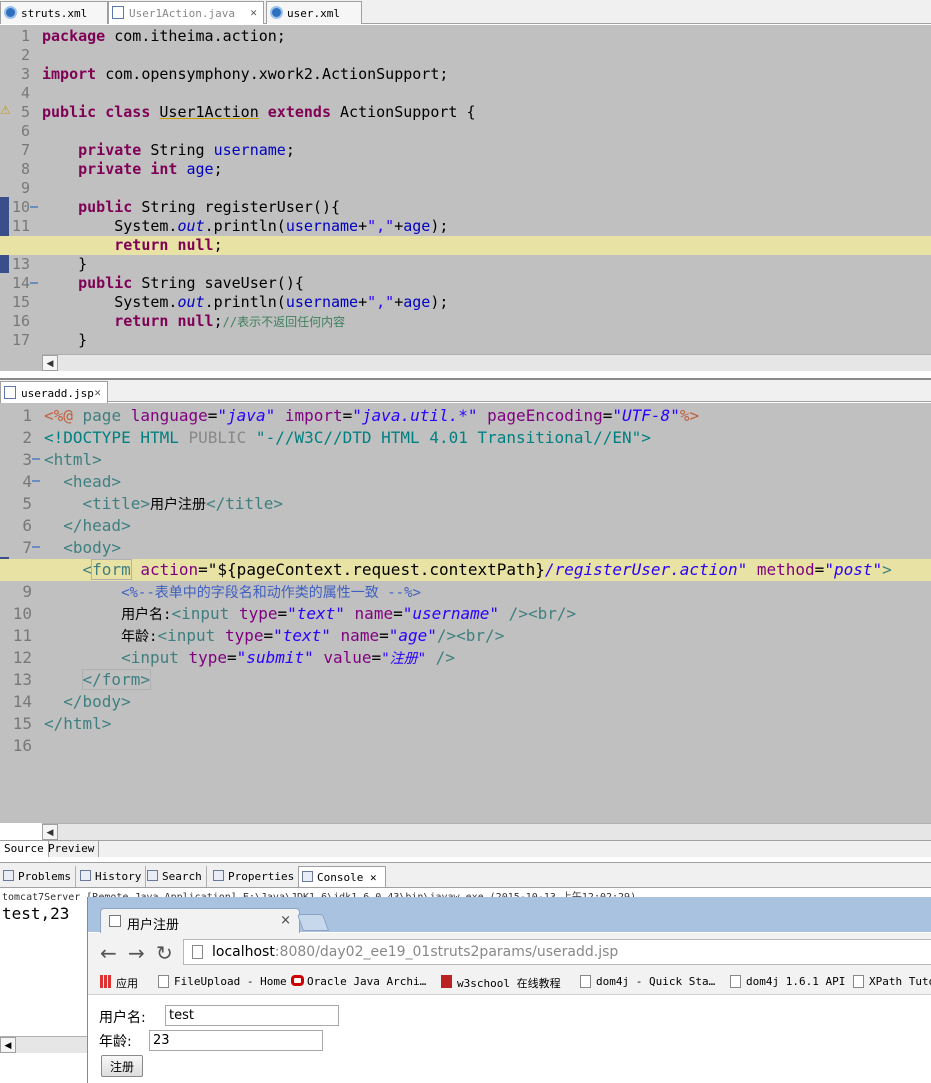 The image size is (931, 1083). What do you see at coordinates (236, 1040) in the screenshot?
I see `age-input: 23` at bounding box center [236, 1040].